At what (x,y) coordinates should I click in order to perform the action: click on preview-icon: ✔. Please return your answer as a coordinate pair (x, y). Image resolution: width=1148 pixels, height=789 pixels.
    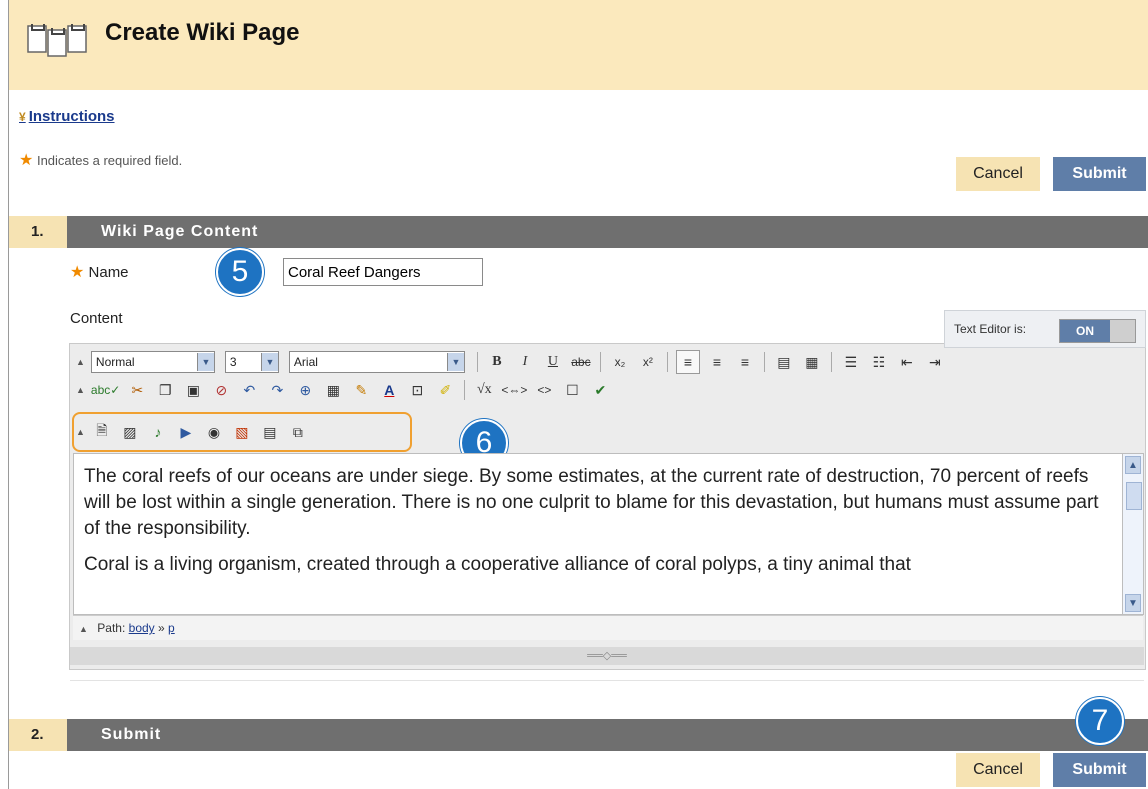
    Looking at the image, I should click on (600, 390).